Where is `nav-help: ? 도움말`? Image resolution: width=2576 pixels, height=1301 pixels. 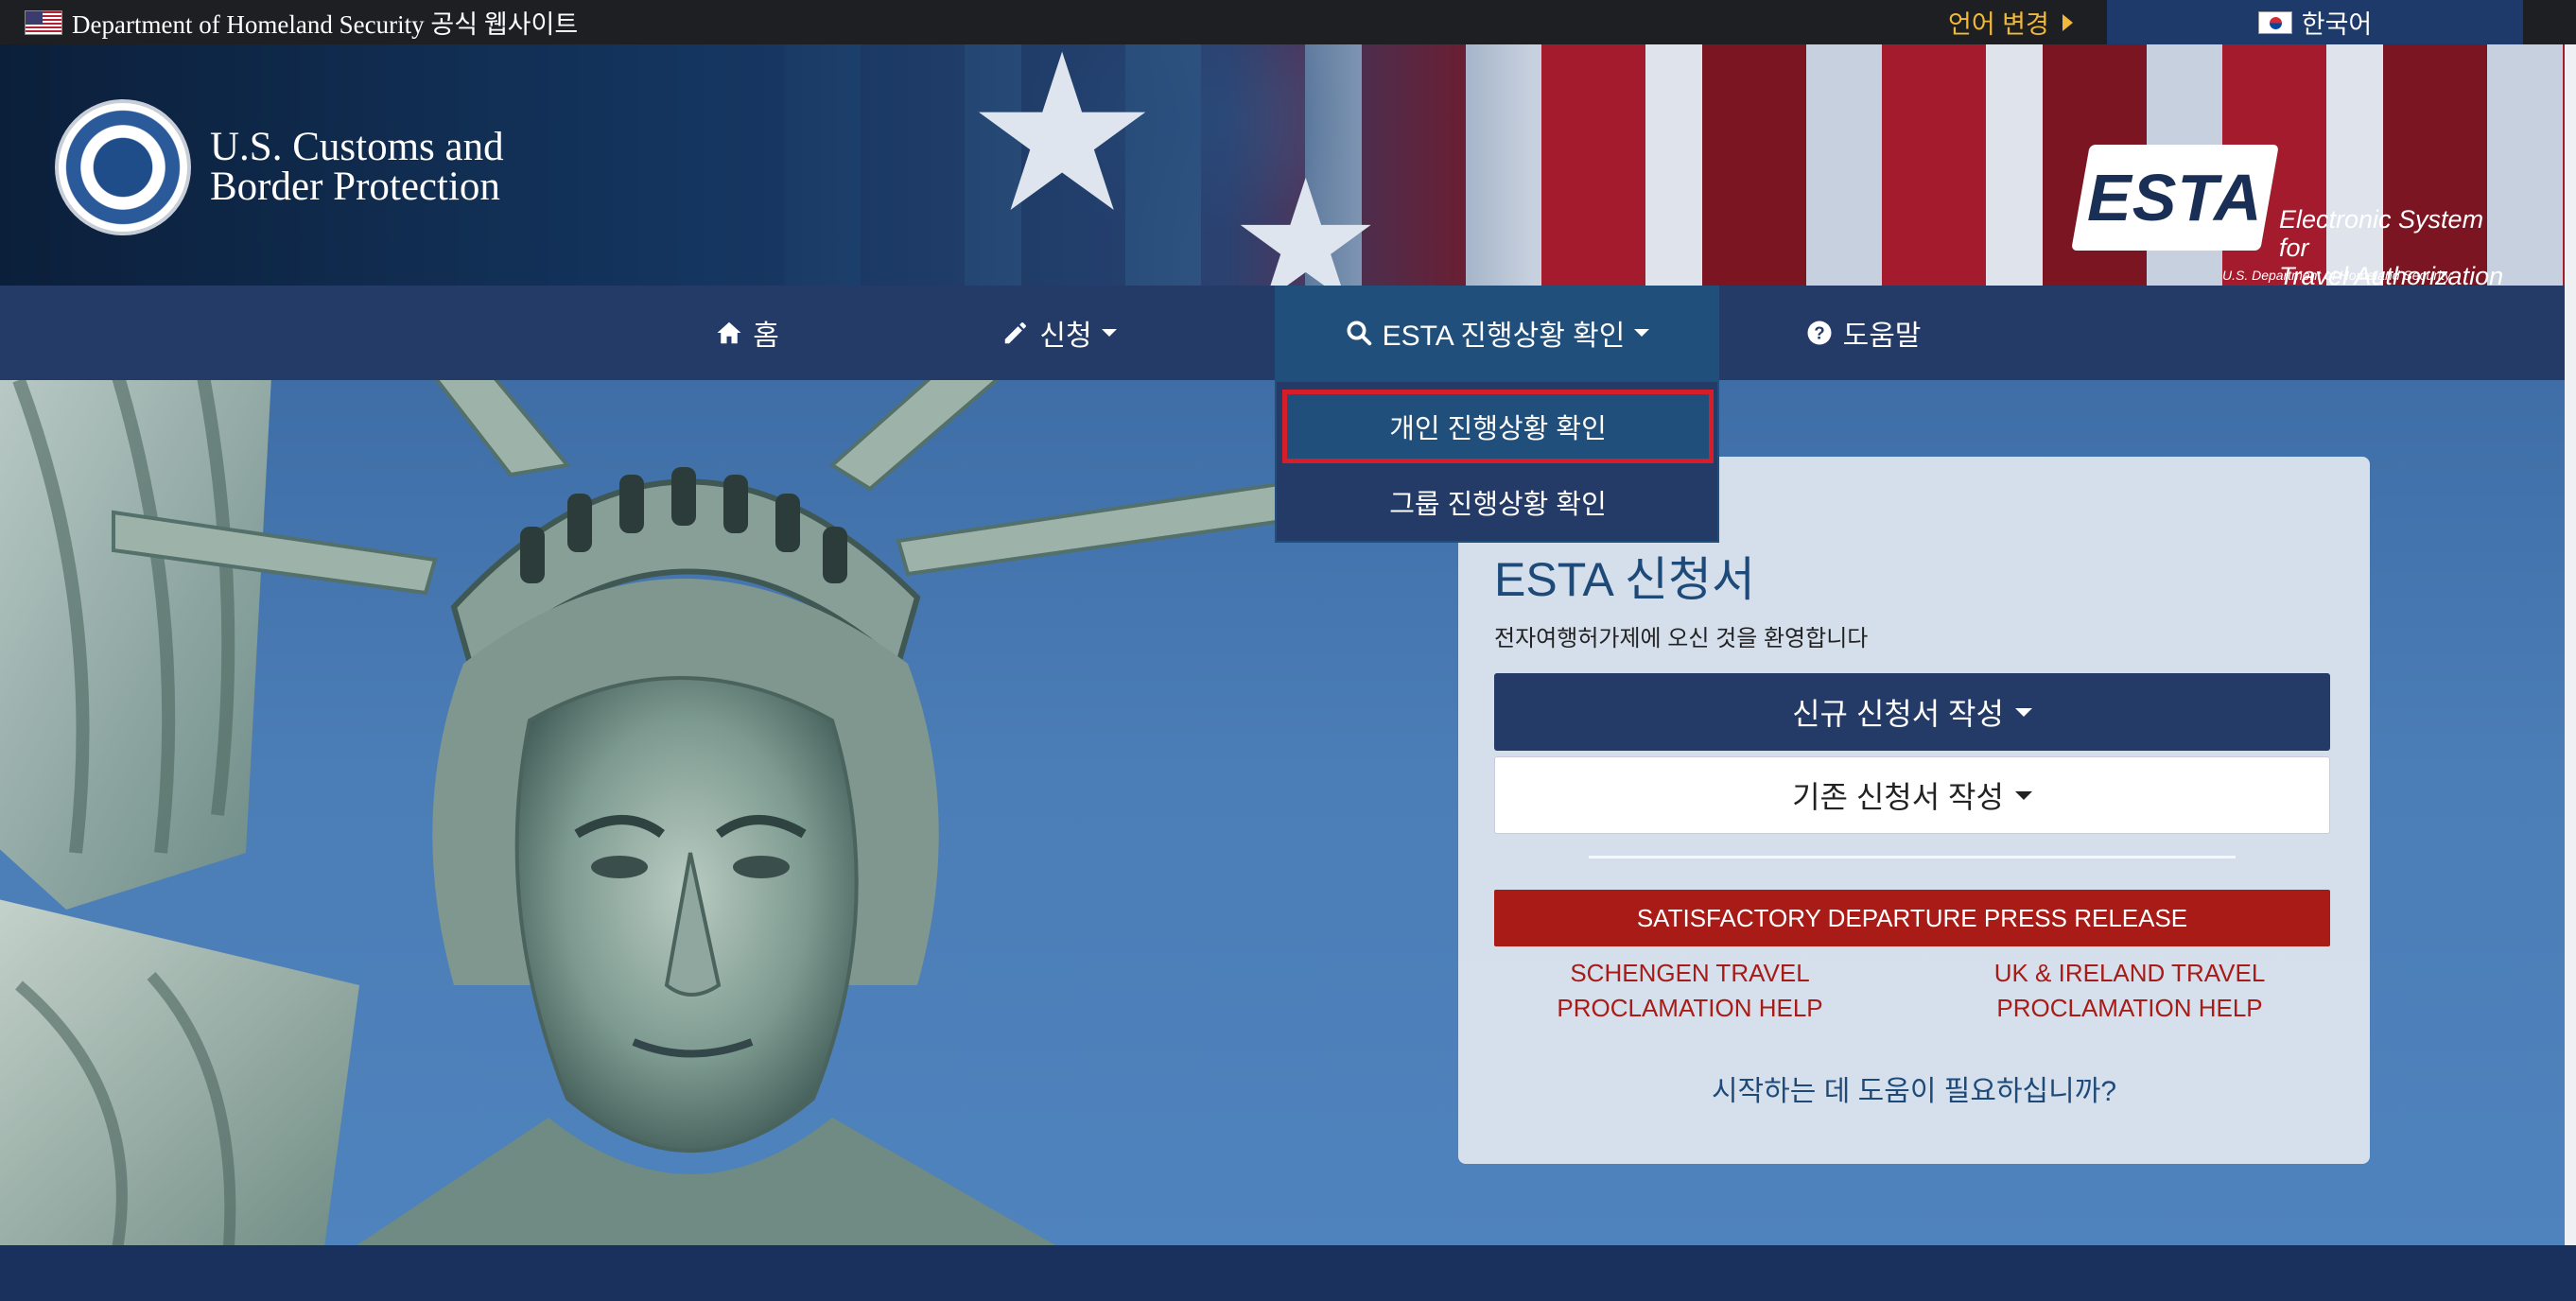 nav-help: ? 도움말 is located at coordinates (1863, 333).